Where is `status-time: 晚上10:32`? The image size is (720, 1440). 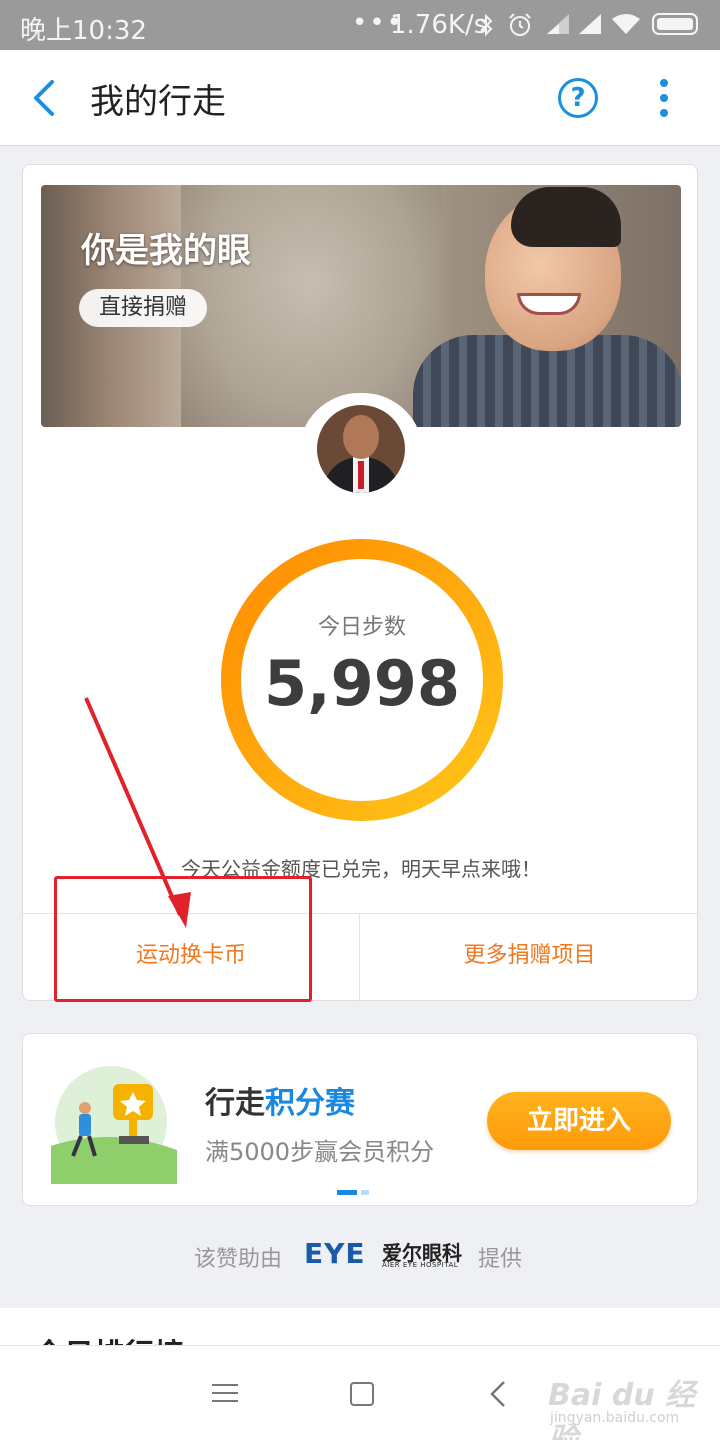
status-time: 晚上10:32 is located at coordinates (83, 31).